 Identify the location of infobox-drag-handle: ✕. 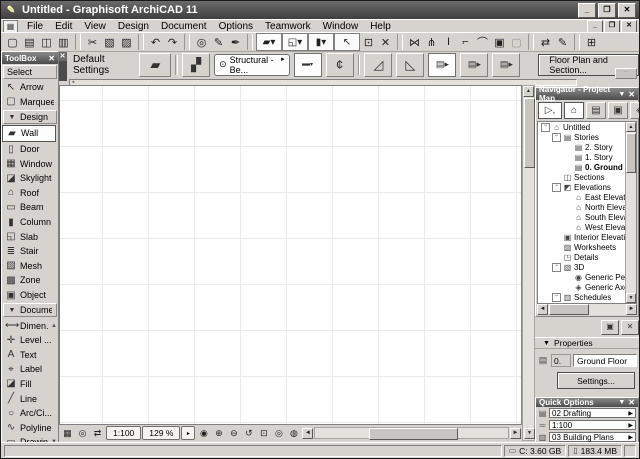
(62, 66).